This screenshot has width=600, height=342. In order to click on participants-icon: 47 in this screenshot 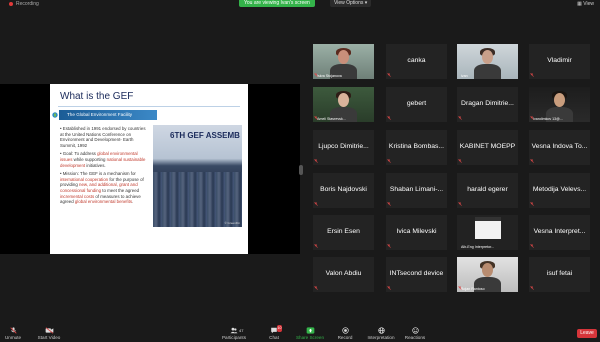, I will do `click(236, 330)`.